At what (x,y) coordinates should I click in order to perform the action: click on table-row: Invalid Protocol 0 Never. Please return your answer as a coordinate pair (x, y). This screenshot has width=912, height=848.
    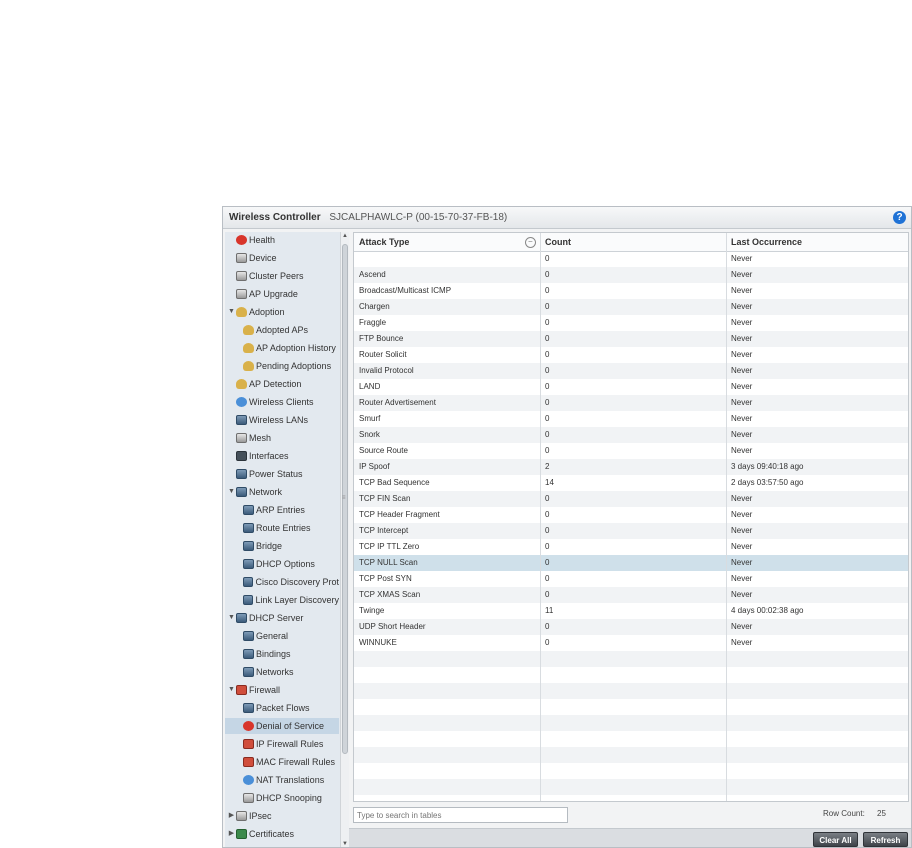
    Looking at the image, I should click on (631, 371).